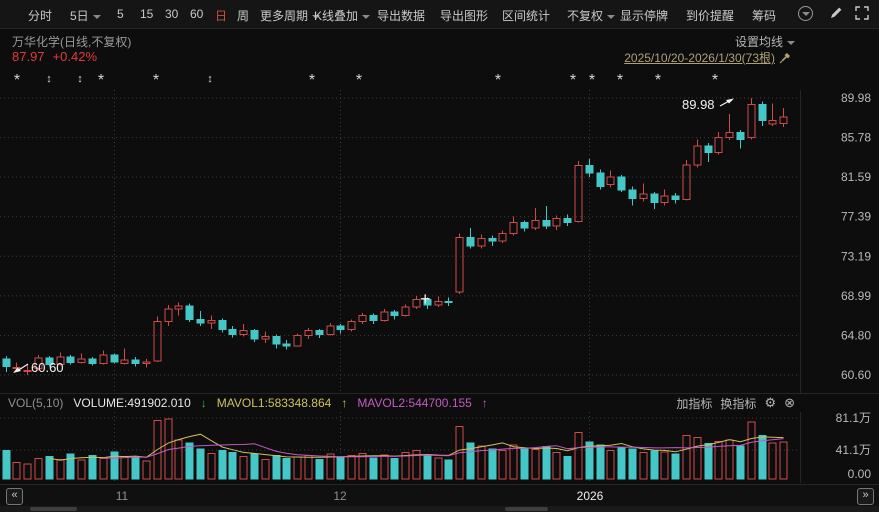 The height and width of the screenshot is (512, 879). Describe the element at coordinates (14, 496) in the screenshot. I see `scroll-left-button: «` at that location.